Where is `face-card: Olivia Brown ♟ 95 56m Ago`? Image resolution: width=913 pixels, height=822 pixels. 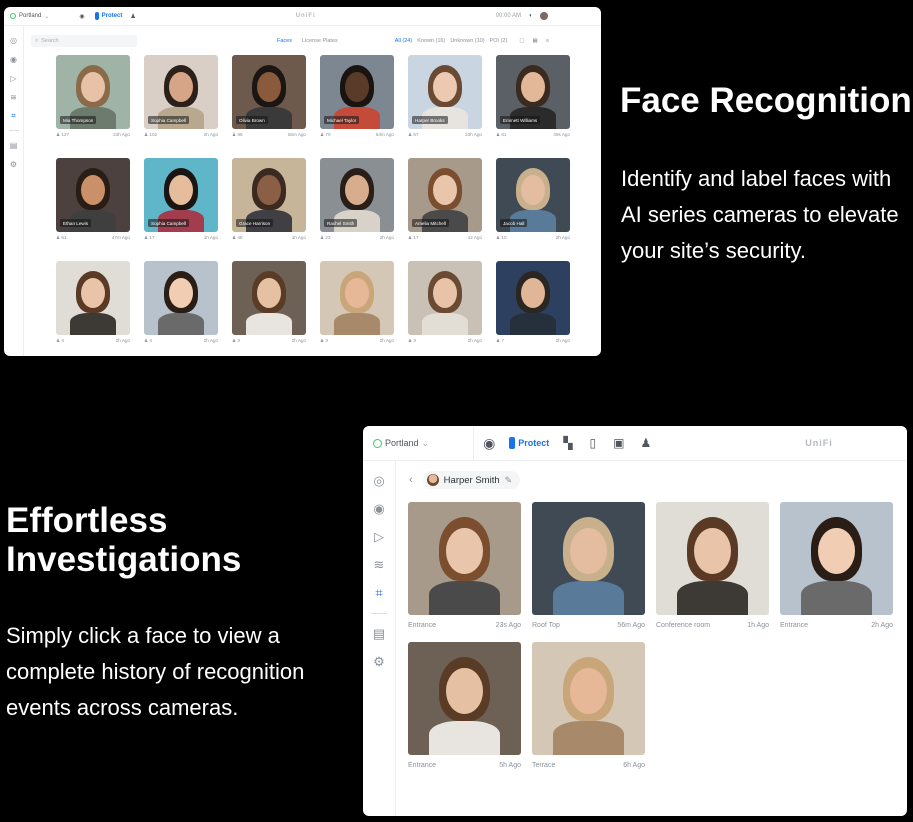 face-card: Olivia Brown ♟ 95 56m Ago is located at coordinates (269, 96).